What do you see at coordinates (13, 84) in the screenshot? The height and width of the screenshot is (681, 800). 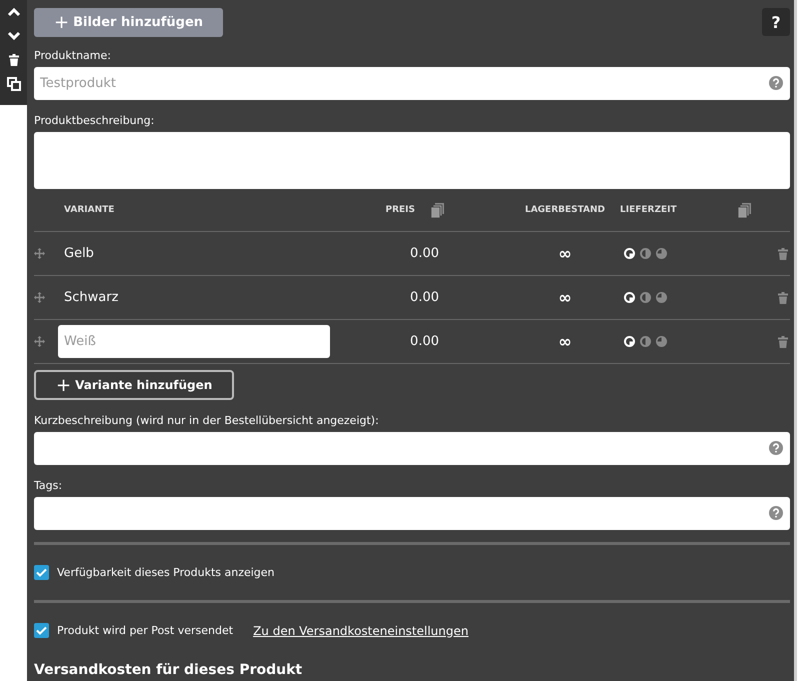 I see `duplicate-icon` at bounding box center [13, 84].